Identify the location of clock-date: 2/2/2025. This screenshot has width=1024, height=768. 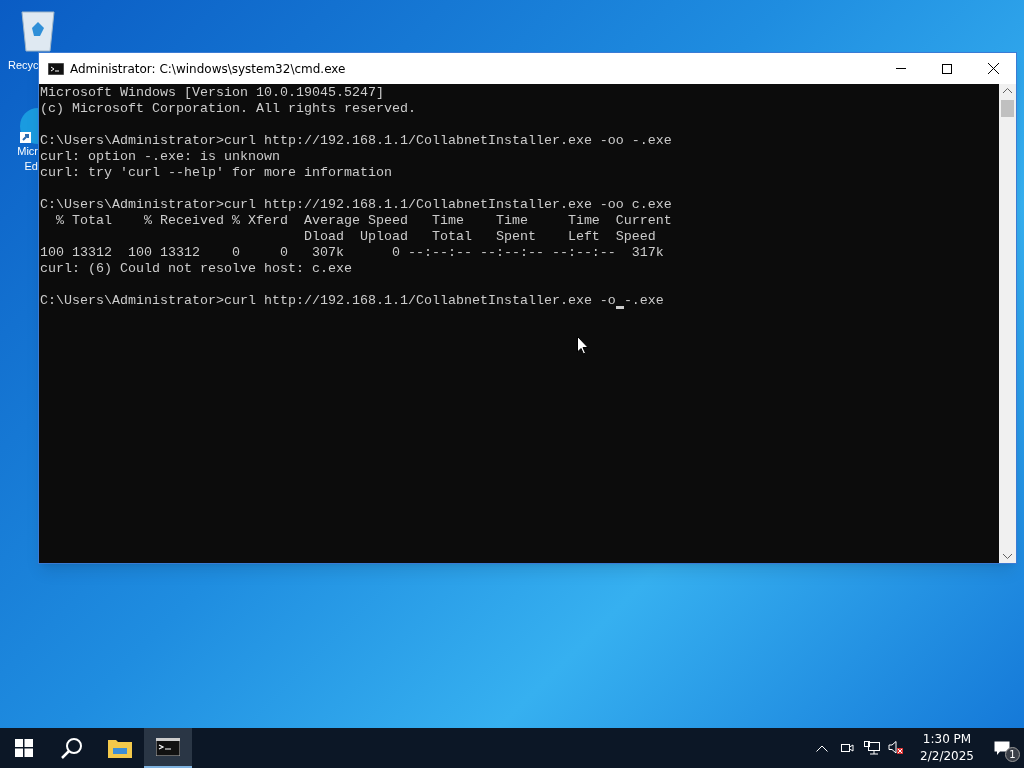
(947, 756).